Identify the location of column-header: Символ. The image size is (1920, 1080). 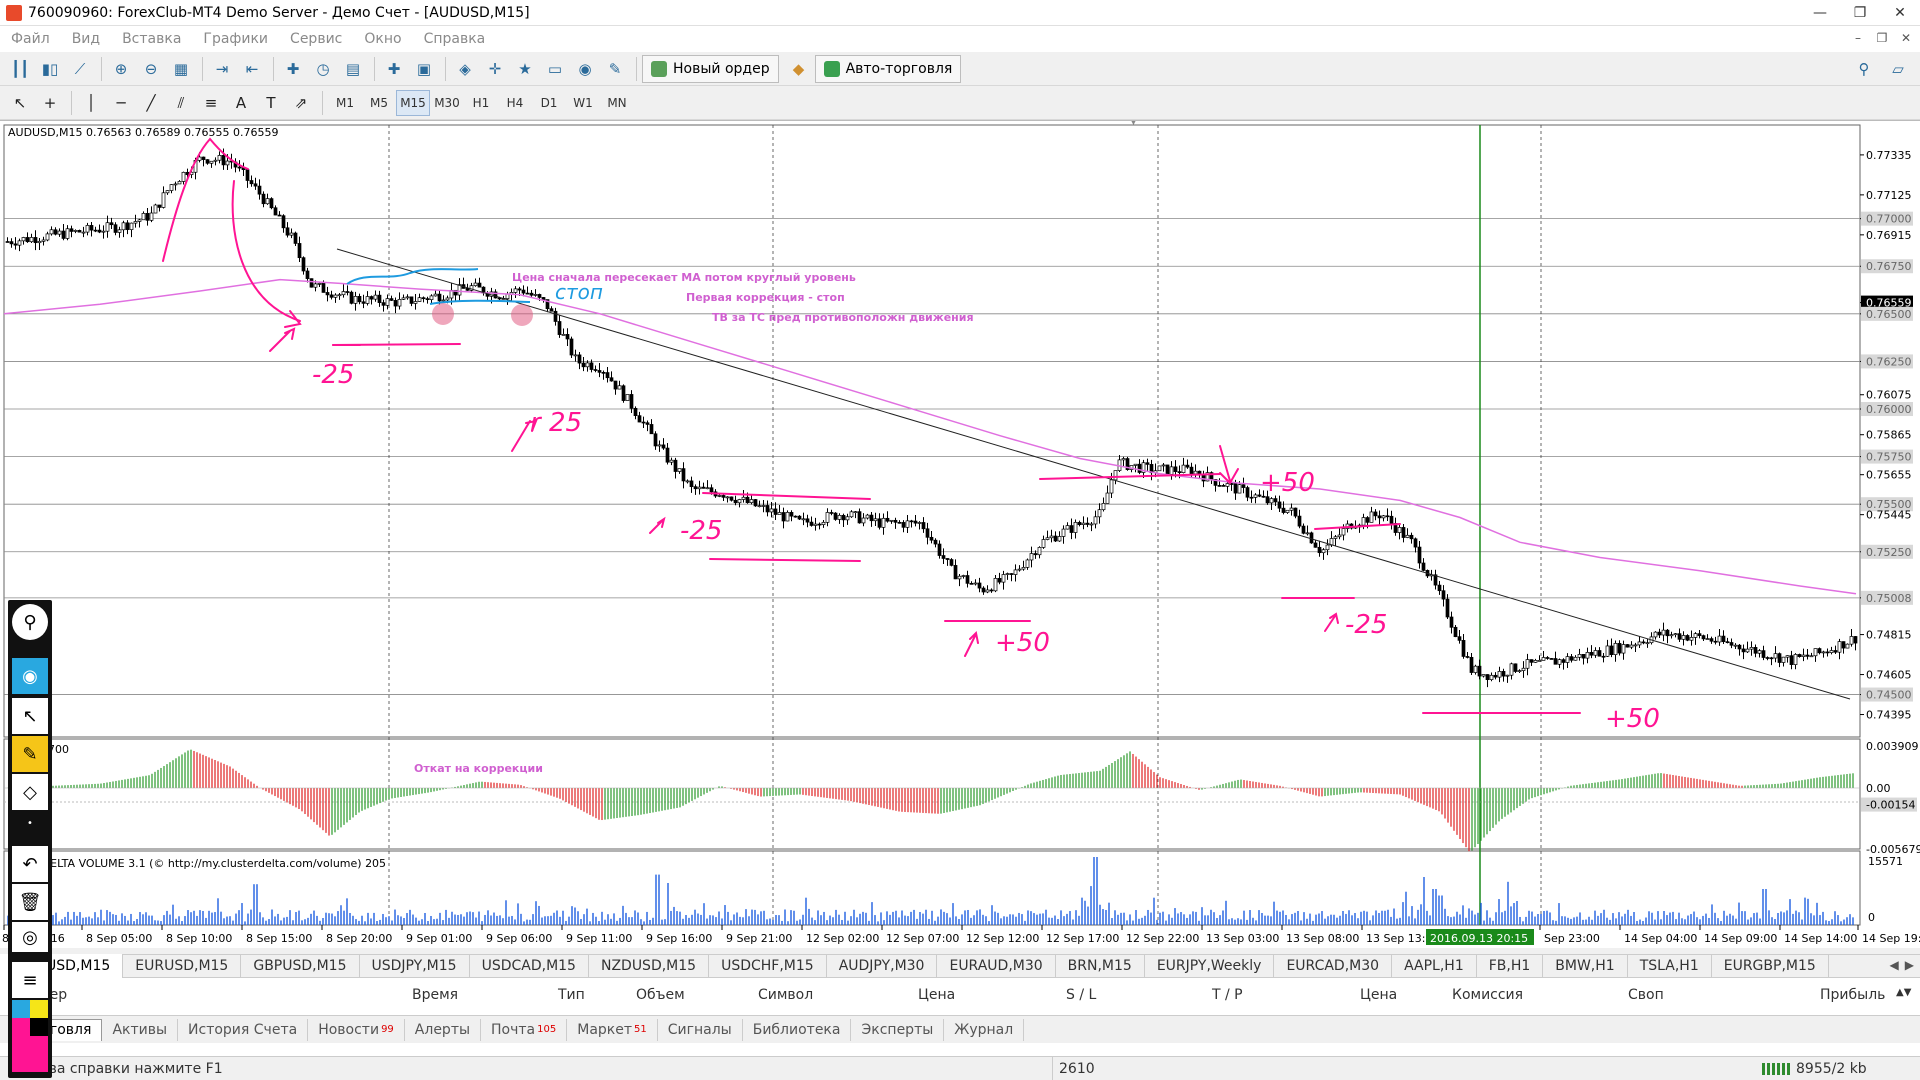
(785, 995).